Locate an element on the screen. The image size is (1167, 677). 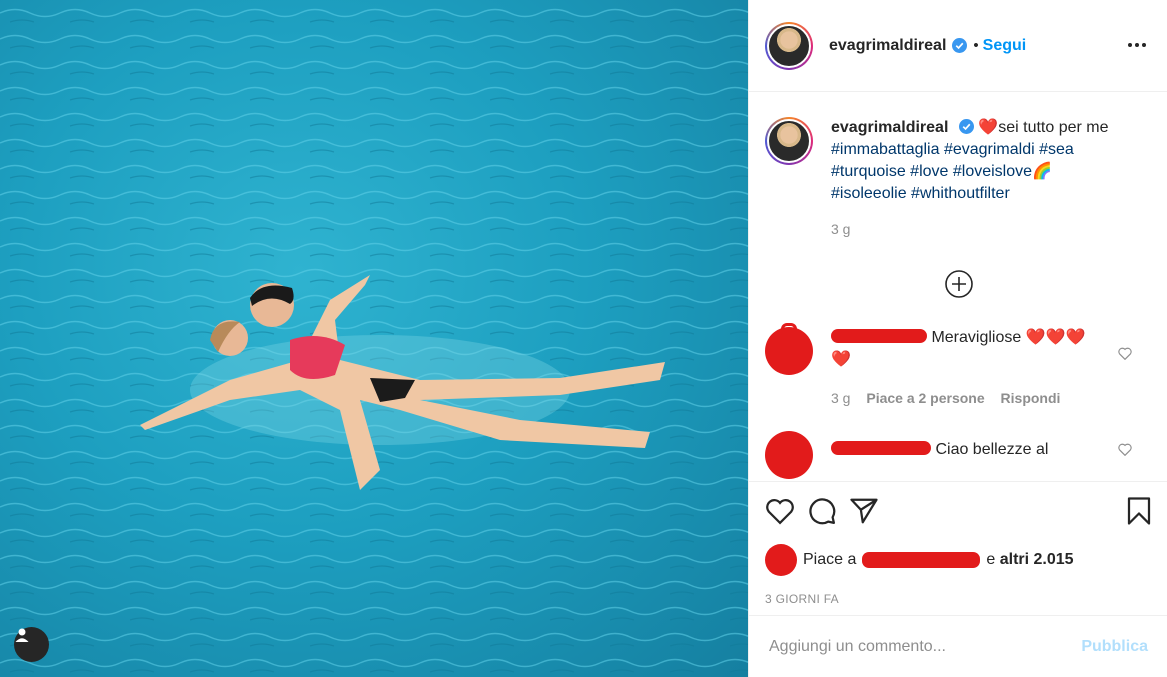
post-header: evagrimaldireal • Segui is located at coordinates (958, 46).